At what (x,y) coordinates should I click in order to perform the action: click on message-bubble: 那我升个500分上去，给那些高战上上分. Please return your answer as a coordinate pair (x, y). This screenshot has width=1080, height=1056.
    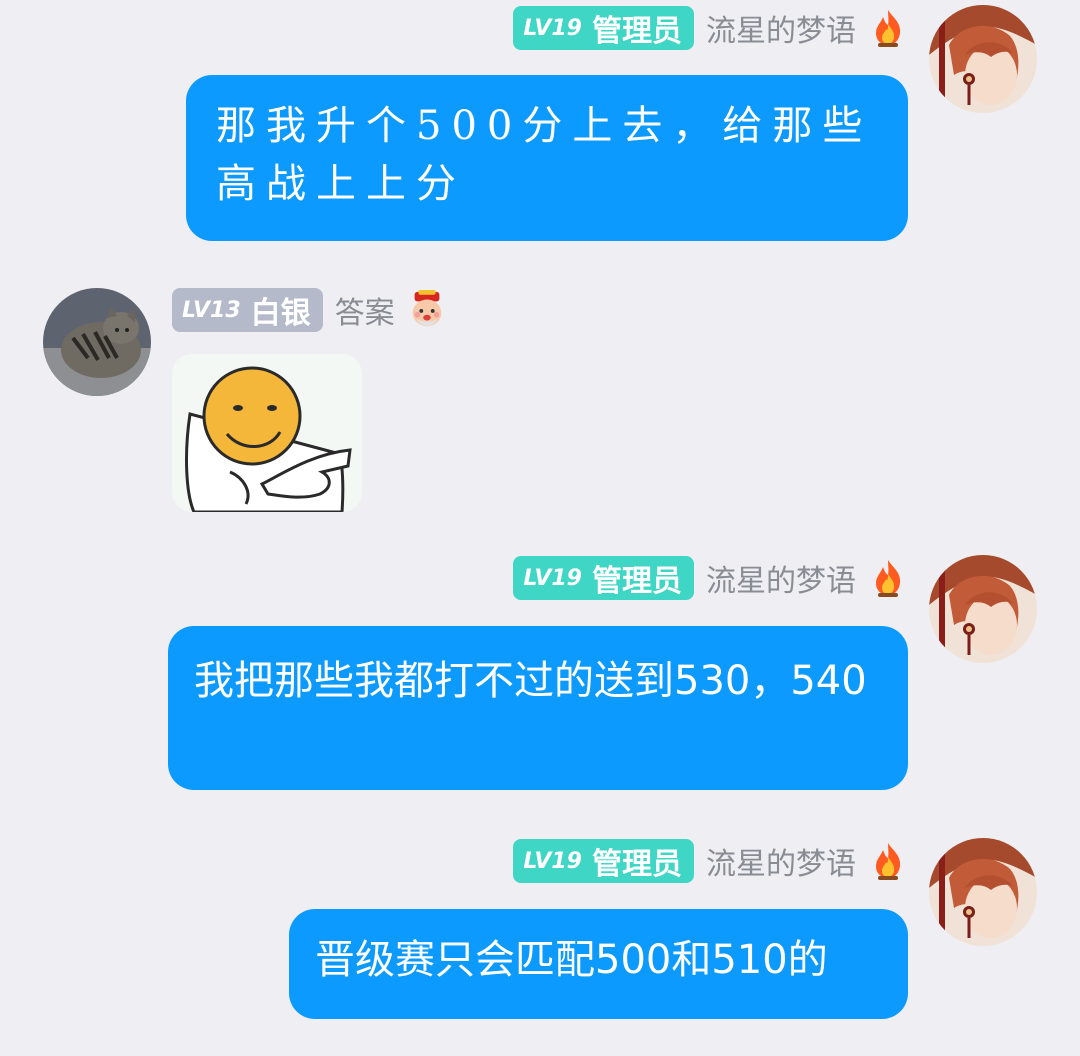
    Looking at the image, I should click on (547, 158).